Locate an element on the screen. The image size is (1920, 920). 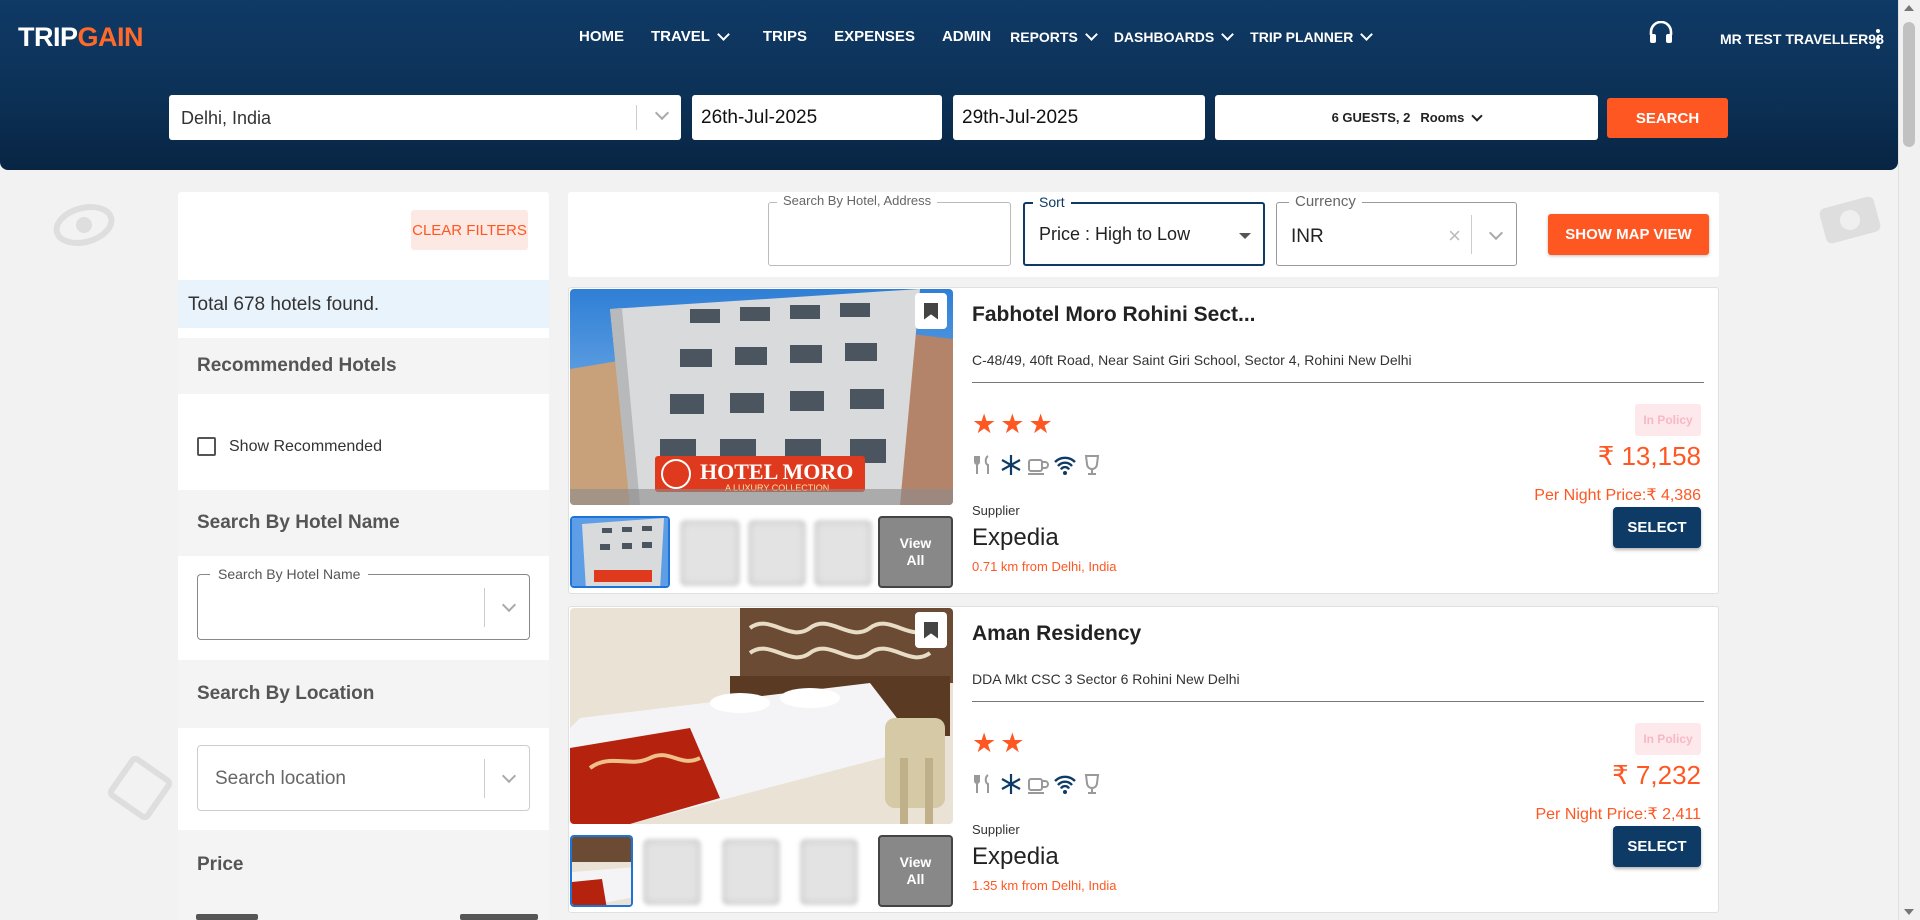
camera-watermark-icon is located at coordinates (1850, 220).